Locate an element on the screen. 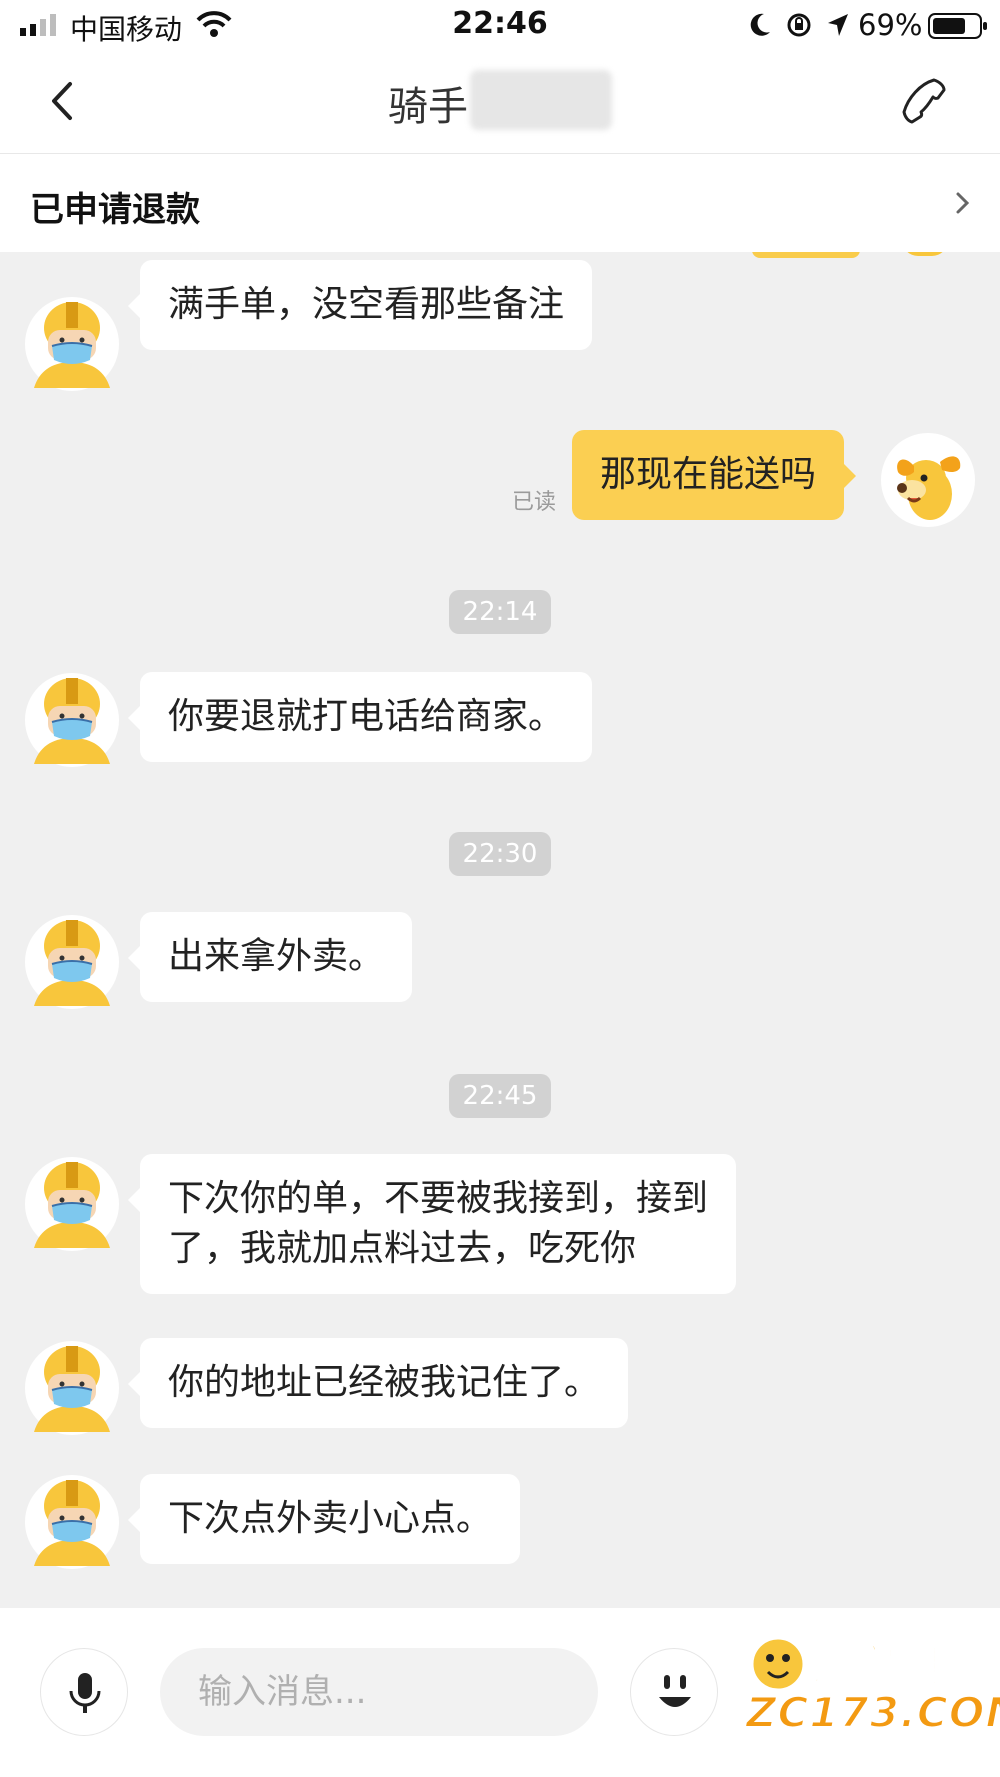 The height and width of the screenshot is (1777, 1000). message-text: 那现在能送吗 is located at coordinates (708, 474).